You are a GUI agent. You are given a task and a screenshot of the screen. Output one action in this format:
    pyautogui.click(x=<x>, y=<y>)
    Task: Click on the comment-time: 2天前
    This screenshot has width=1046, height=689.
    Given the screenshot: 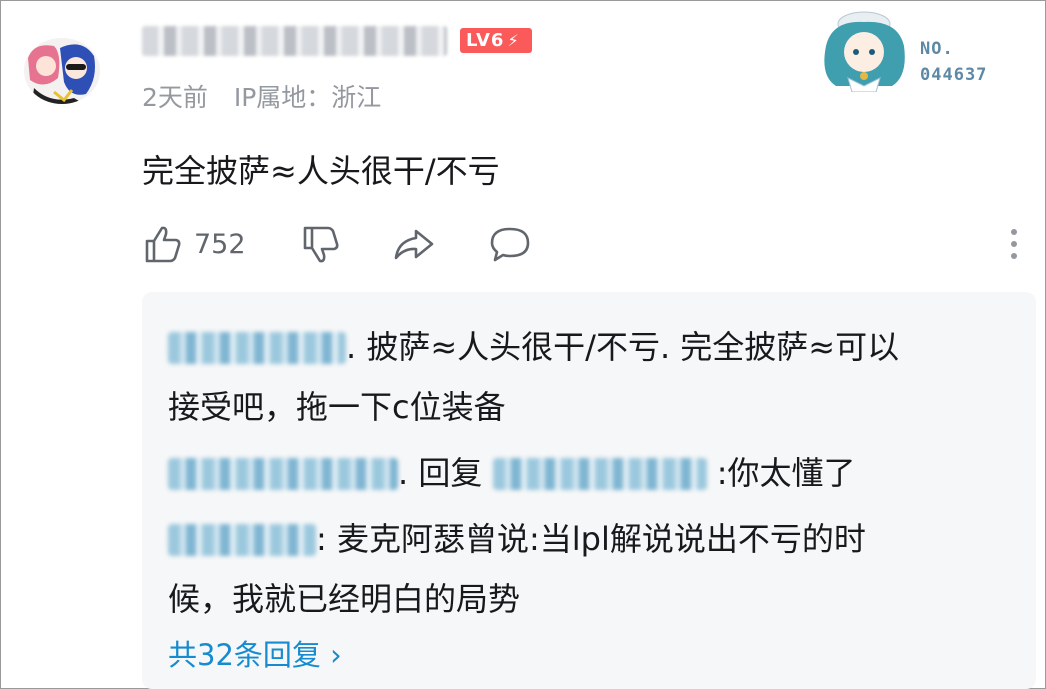 What is the action you would take?
    pyautogui.click(x=175, y=97)
    